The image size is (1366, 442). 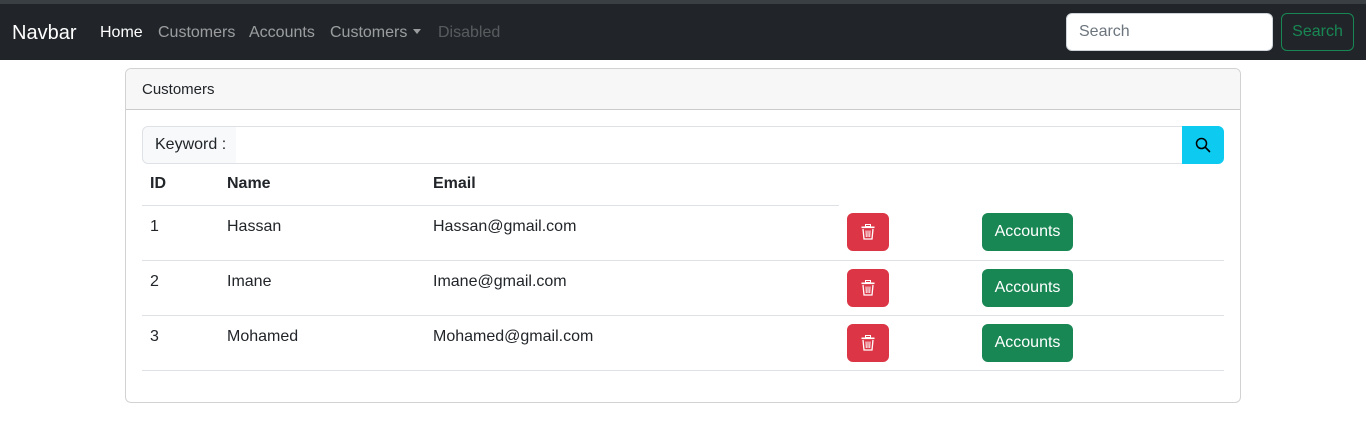 I want to click on table-row: 1 Hassan Hassan@gmail.com Accounts, so click(x=683, y=233).